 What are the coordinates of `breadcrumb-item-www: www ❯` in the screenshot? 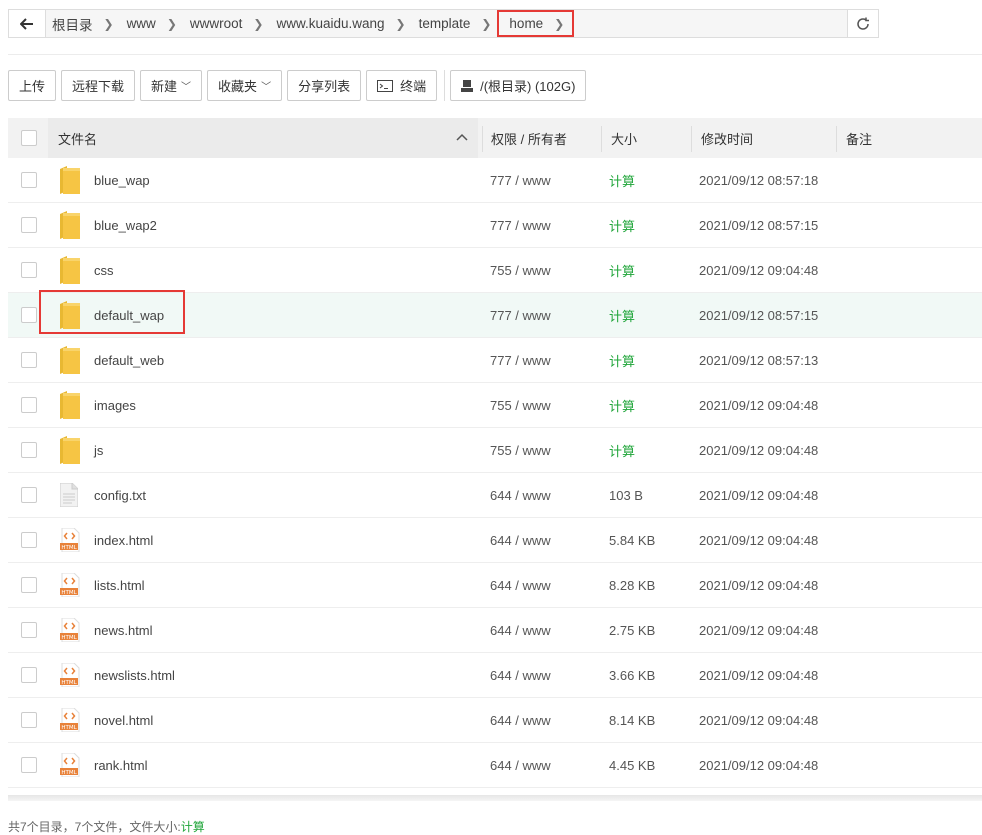 It's located at (151, 23).